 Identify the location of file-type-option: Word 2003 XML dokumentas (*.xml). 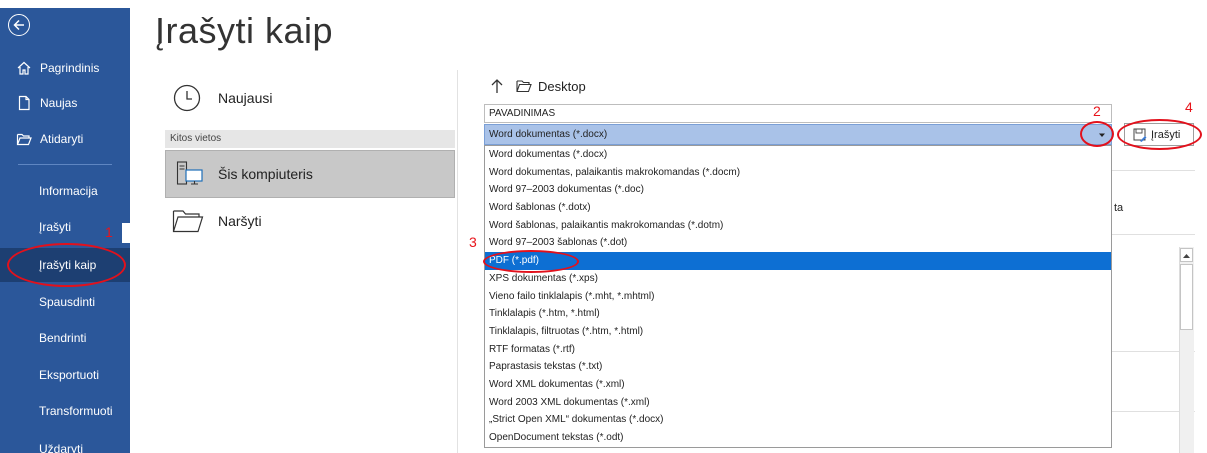
(798, 403).